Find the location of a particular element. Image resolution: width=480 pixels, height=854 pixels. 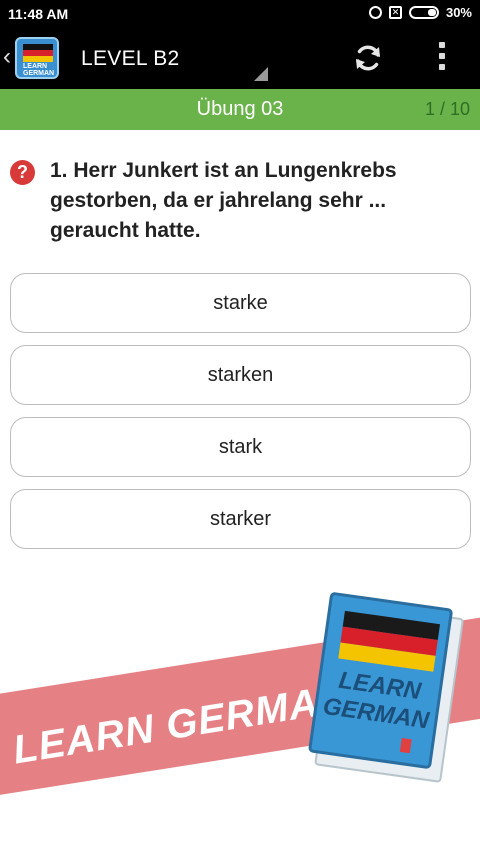

battery-level: 30% is located at coordinates (458, 12).